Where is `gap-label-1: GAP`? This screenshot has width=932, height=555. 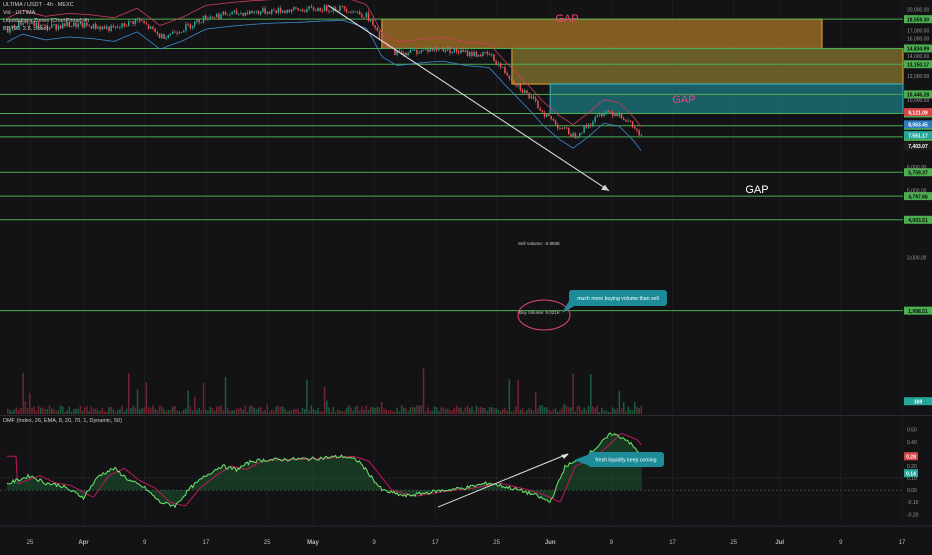
gap-label-1: GAP is located at coordinates (566, 19).